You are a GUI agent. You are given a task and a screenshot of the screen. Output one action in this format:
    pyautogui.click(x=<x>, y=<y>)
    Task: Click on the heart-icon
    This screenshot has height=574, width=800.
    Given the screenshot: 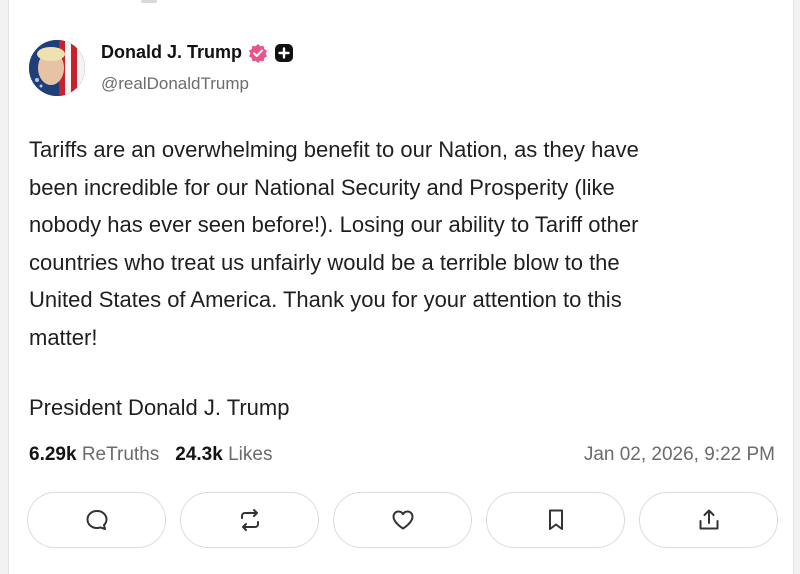 What is the action you would take?
    pyautogui.click(x=402, y=520)
    